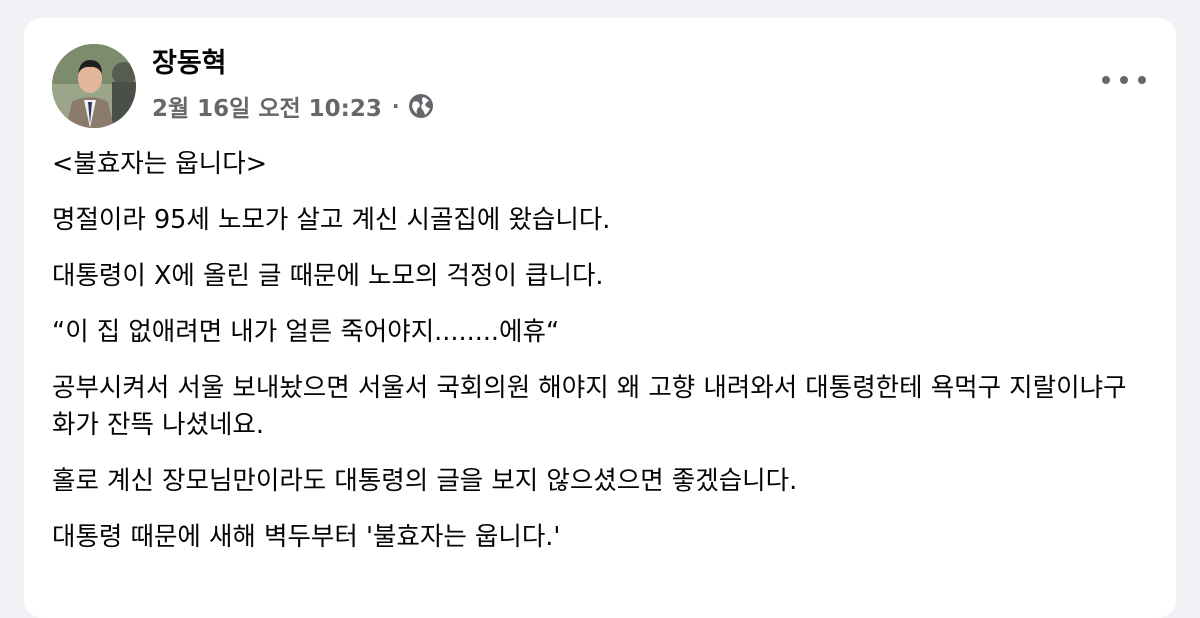  I want to click on post-paragraph: 대통령이 X에 올린 글 때문에 노모의 걱정이 큽니다., so click(328, 276).